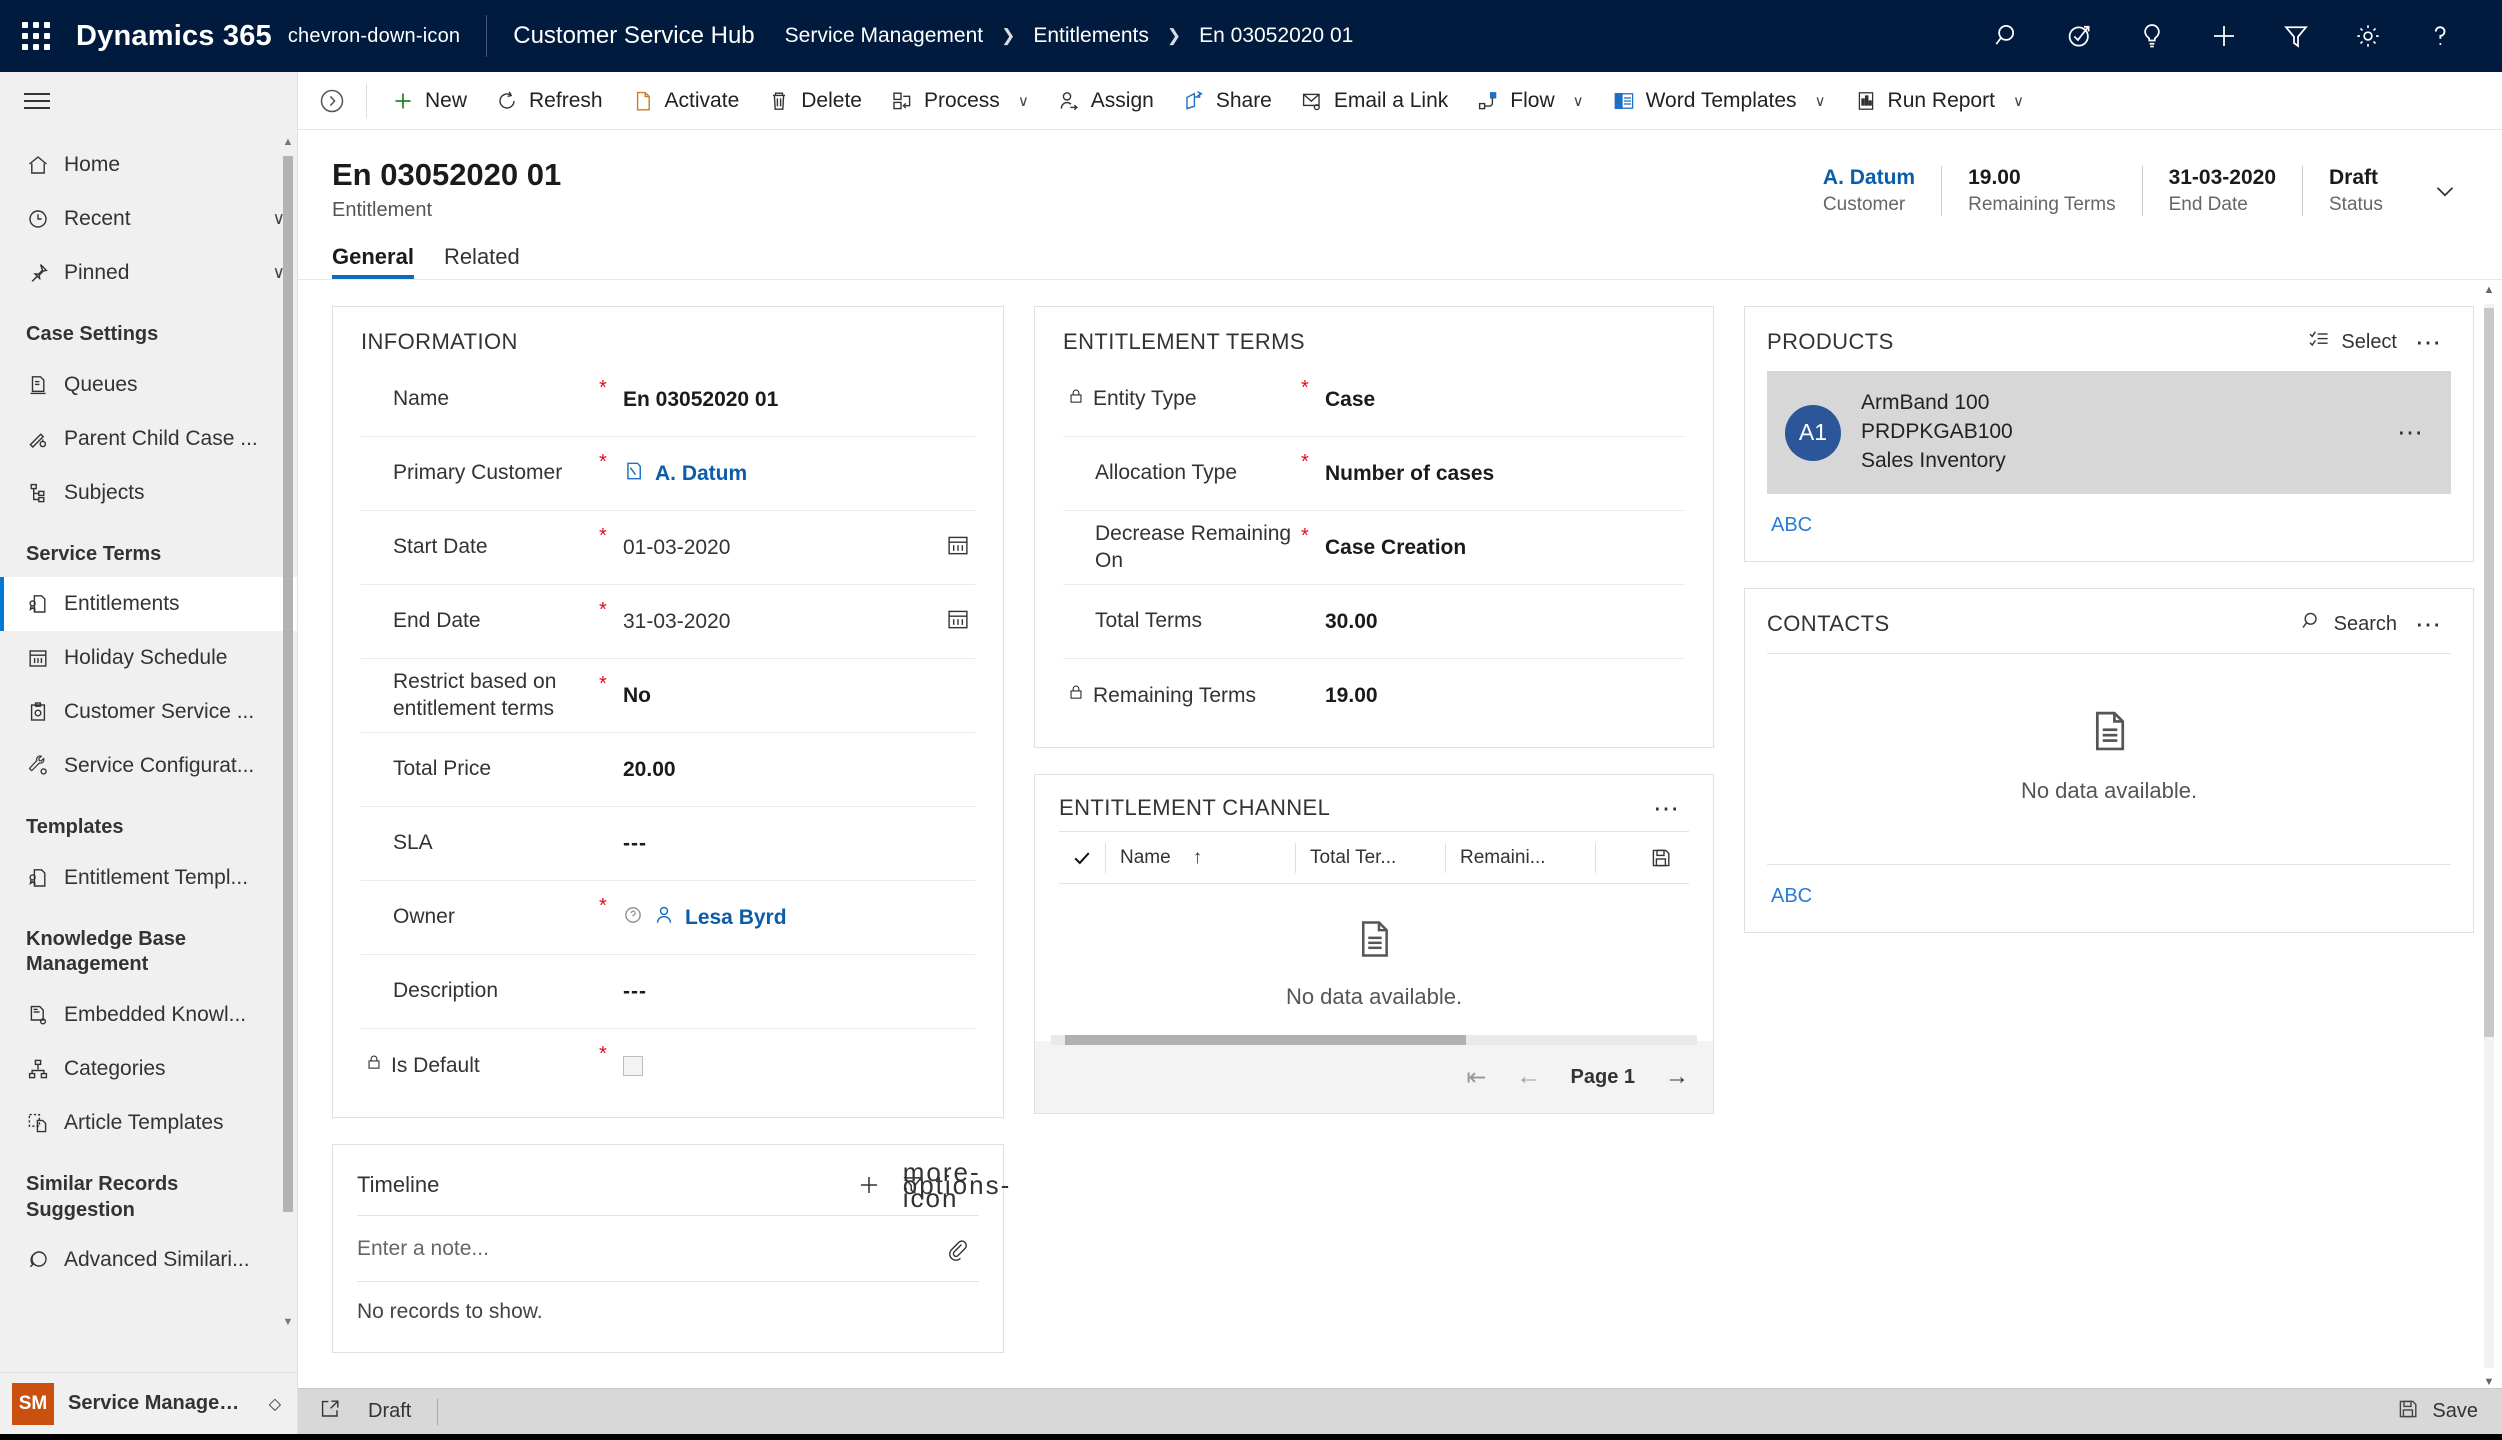 The height and width of the screenshot is (1440, 2502). I want to click on save-grid-icon, so click(1661, 858).